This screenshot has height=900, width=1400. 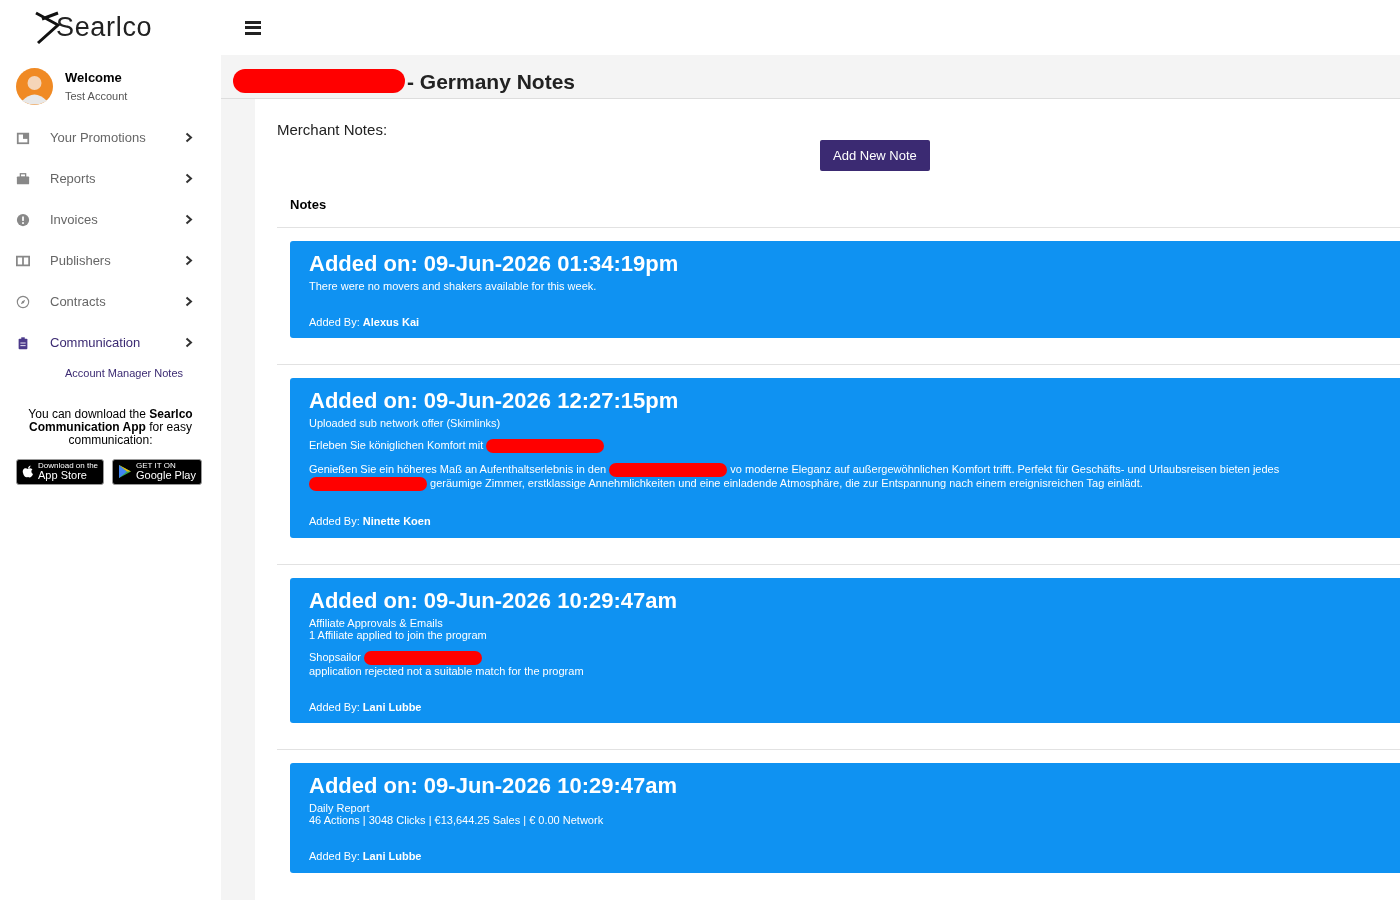 I want to click on note-text: 1 Affiliate applied to join the program, so click(x=398, y=634).